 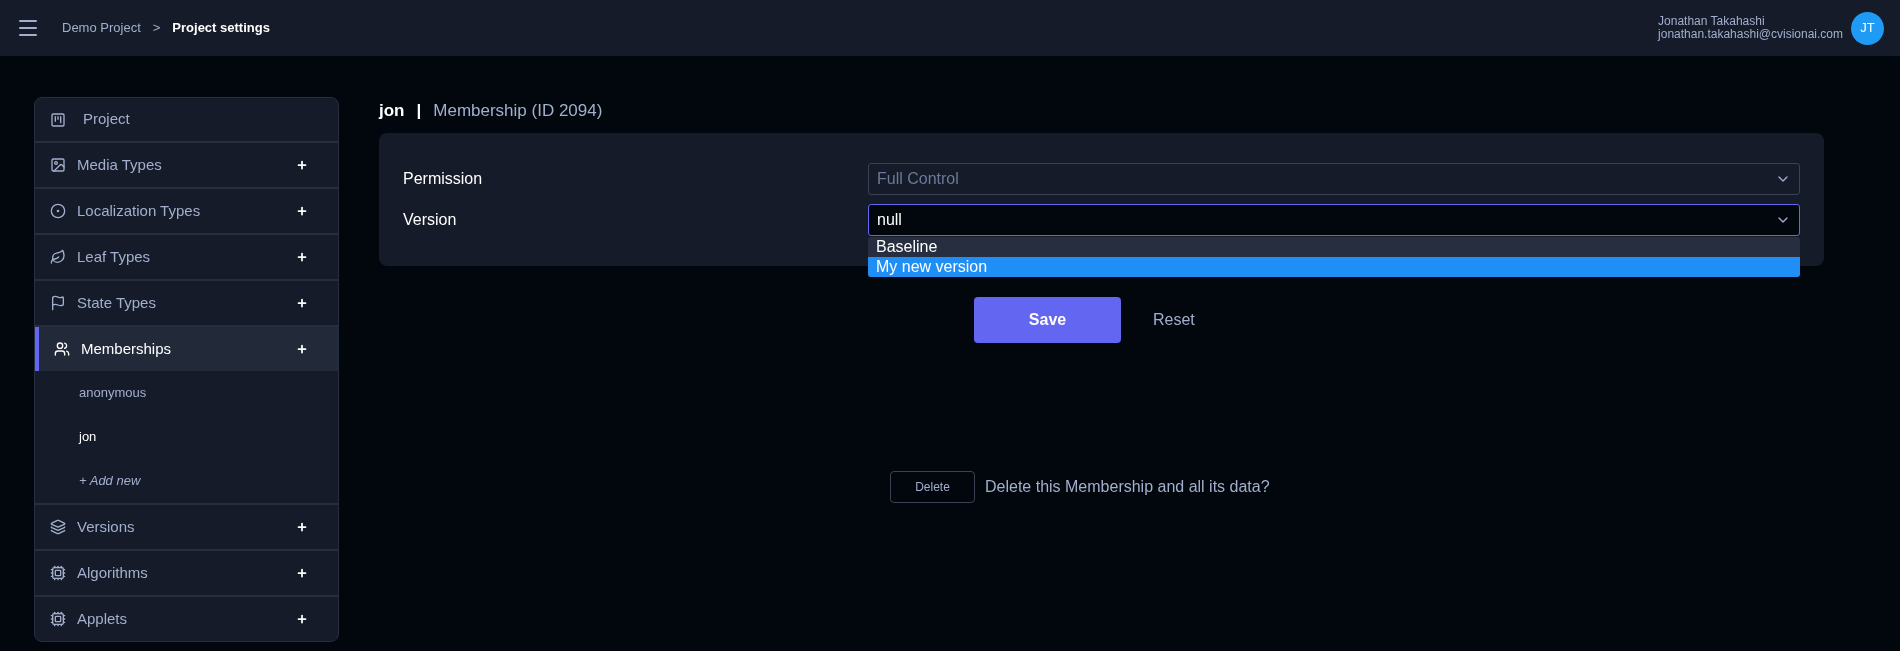 I want to click on image-icon, so click(x=58, y=165).